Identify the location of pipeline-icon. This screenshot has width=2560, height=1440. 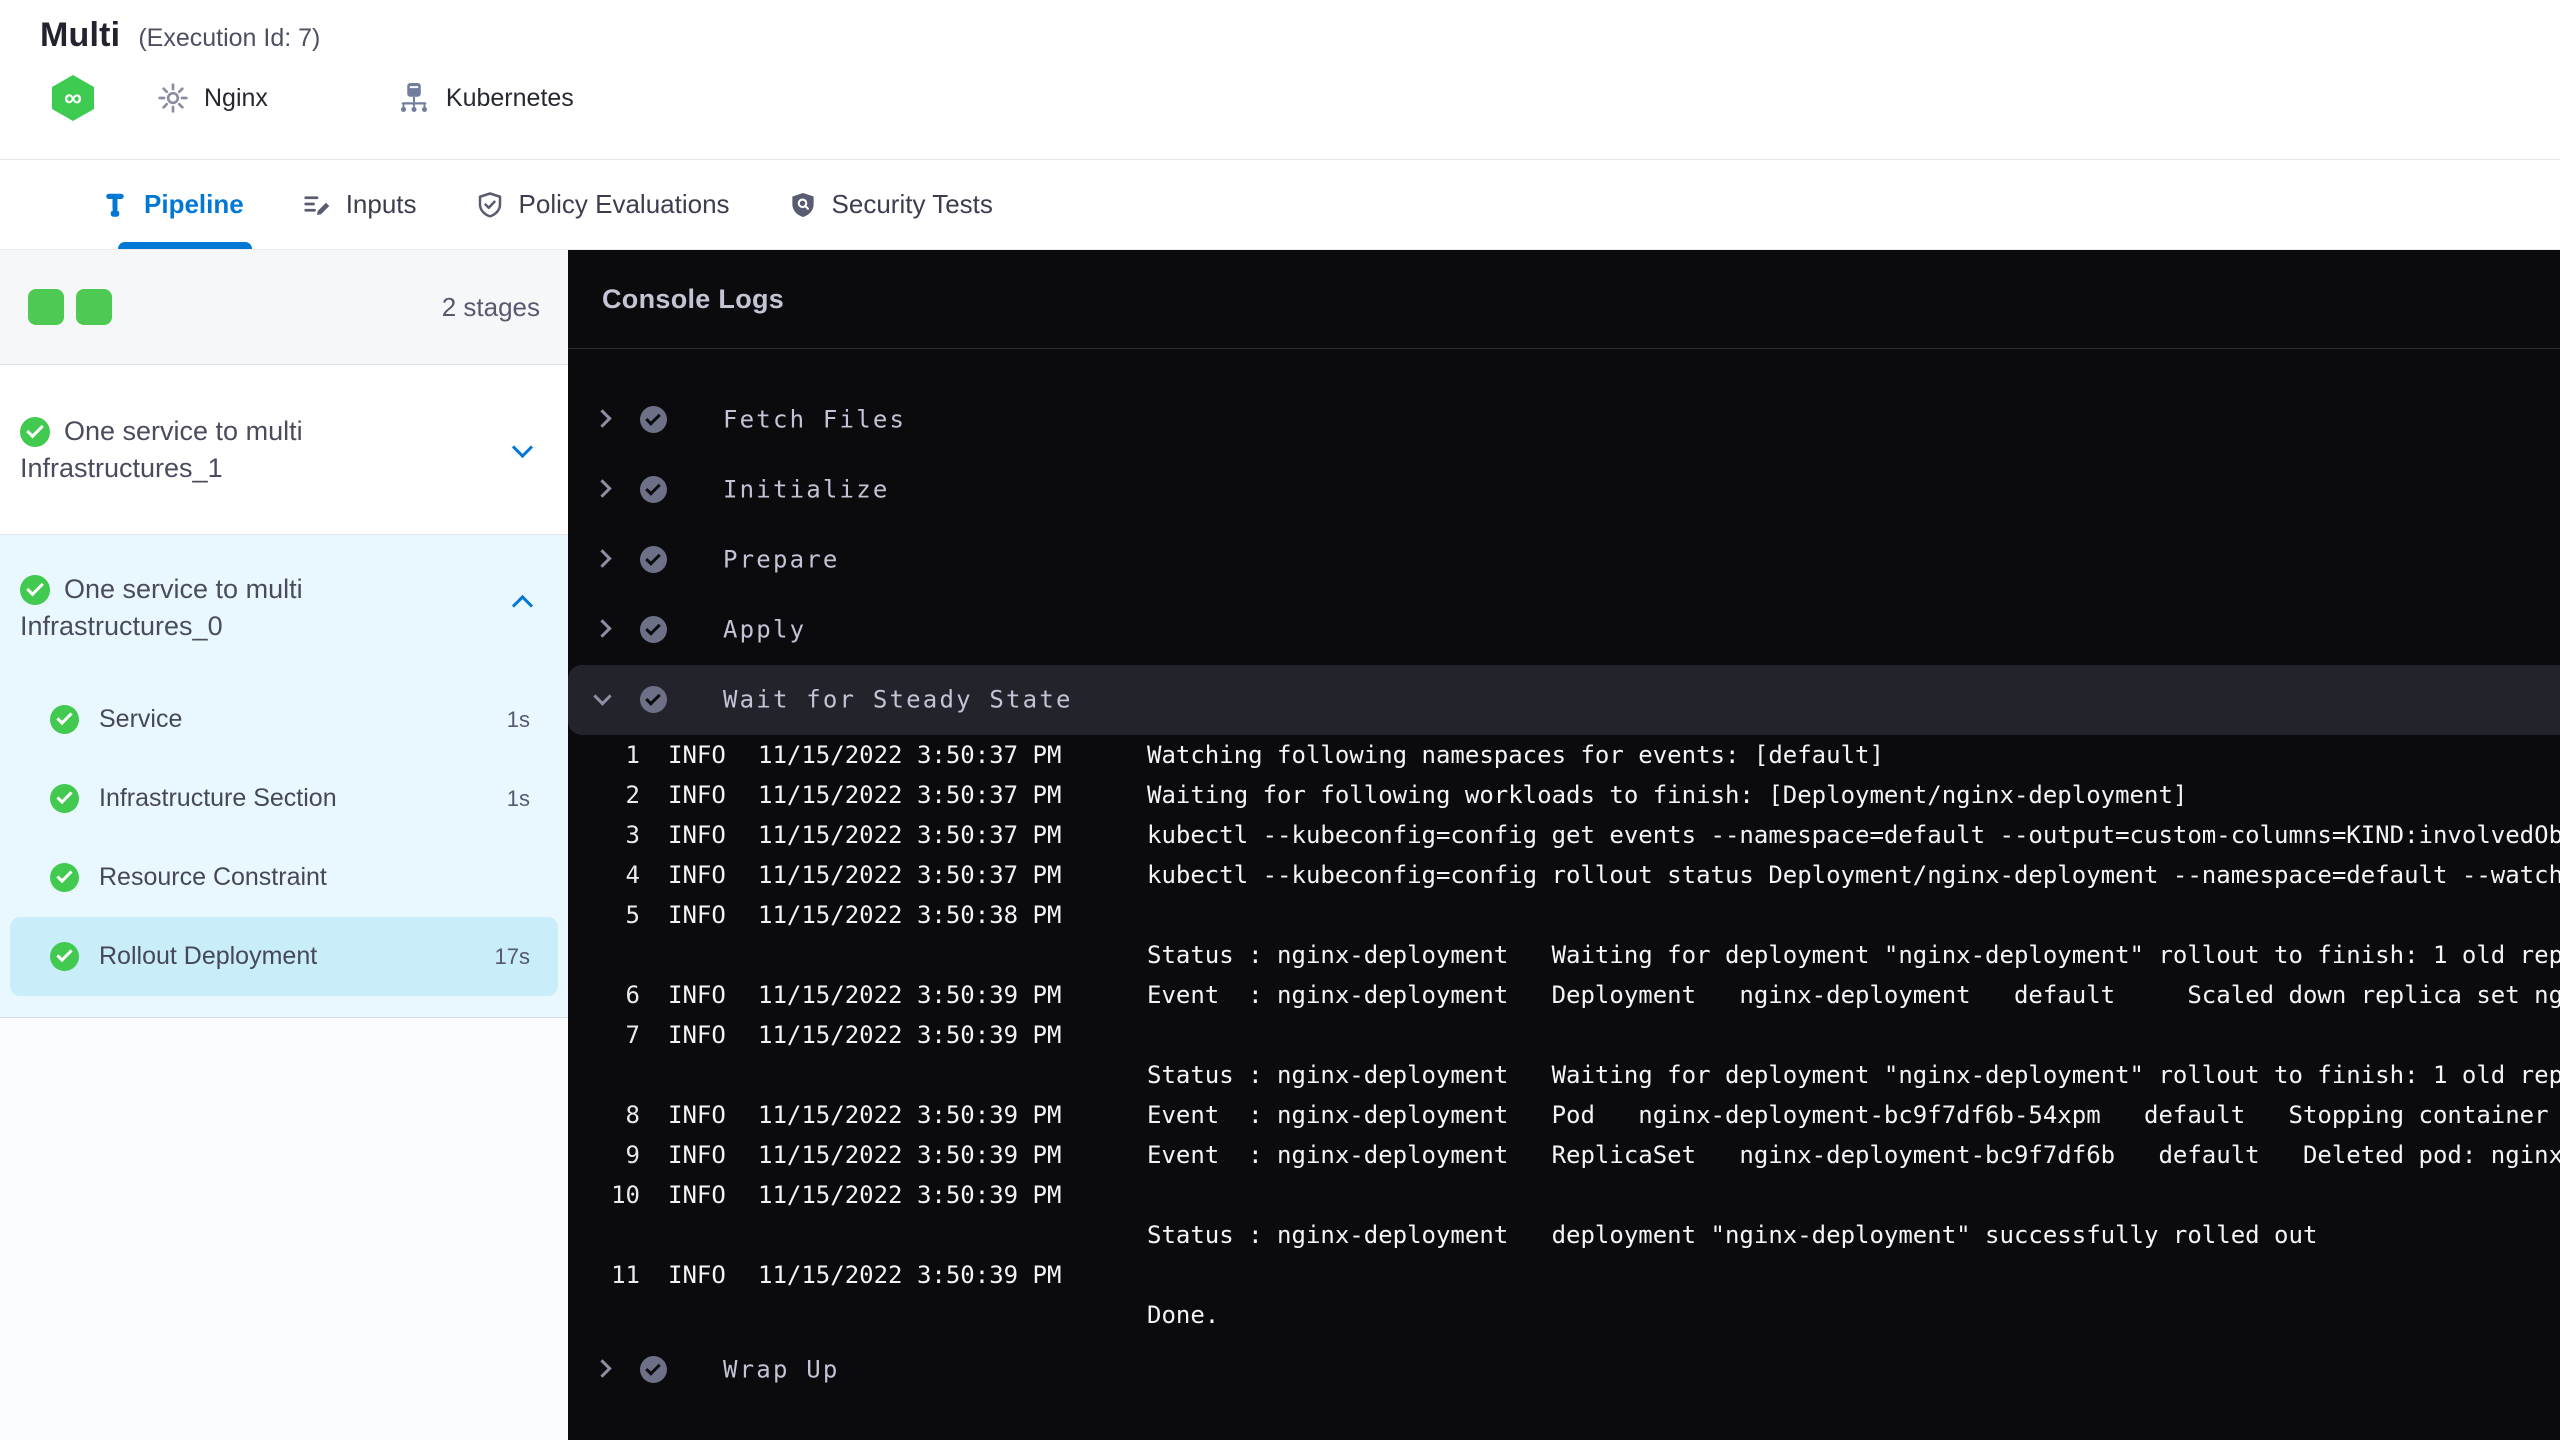
(115, 205).